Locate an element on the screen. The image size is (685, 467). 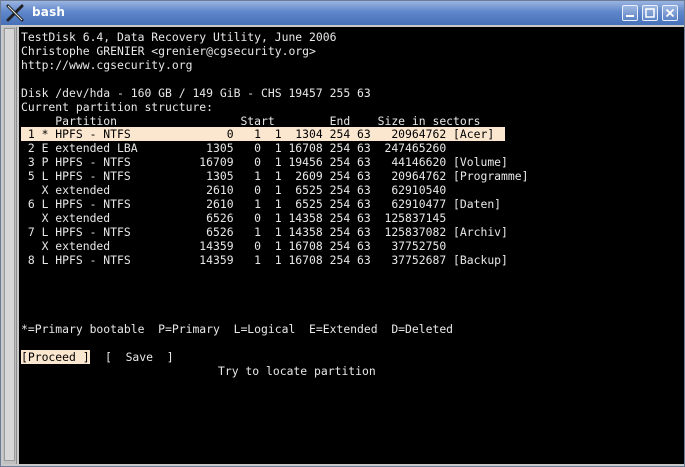
table-header: Partition Start End Size in sectors is located at coordinates (251, 121).